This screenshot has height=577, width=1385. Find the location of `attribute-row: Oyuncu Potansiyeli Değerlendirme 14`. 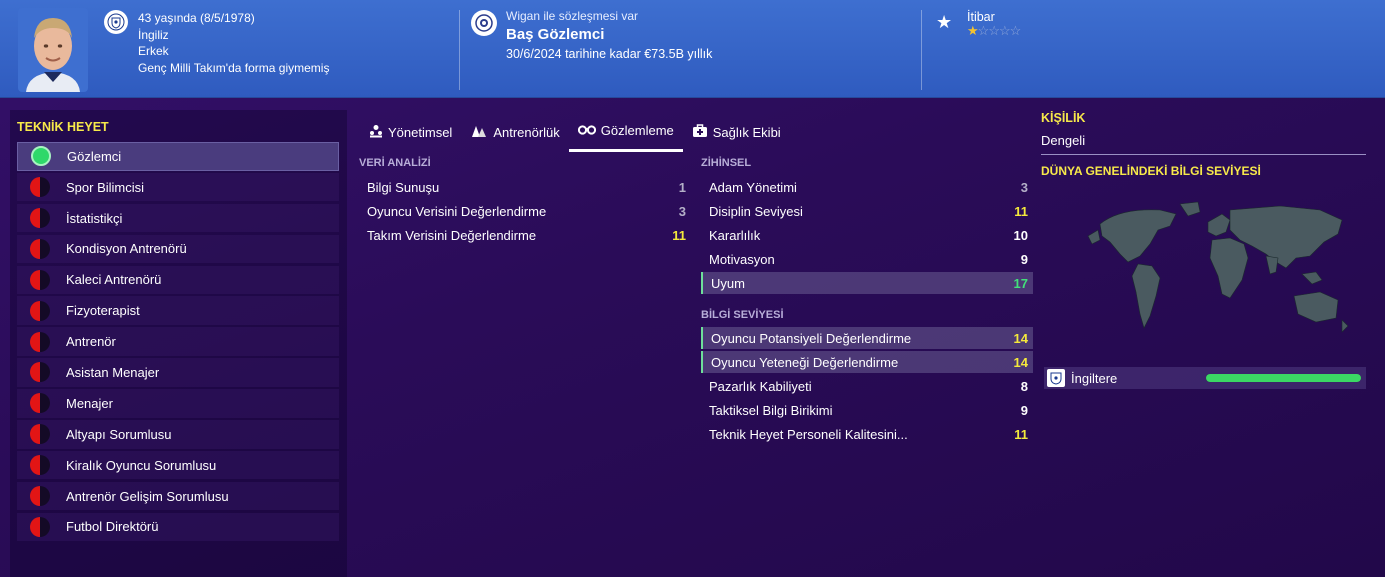

attribute-row: Oyuncu Potansiyeli Değerlendirme 14 is located at coordinates (867, 338).